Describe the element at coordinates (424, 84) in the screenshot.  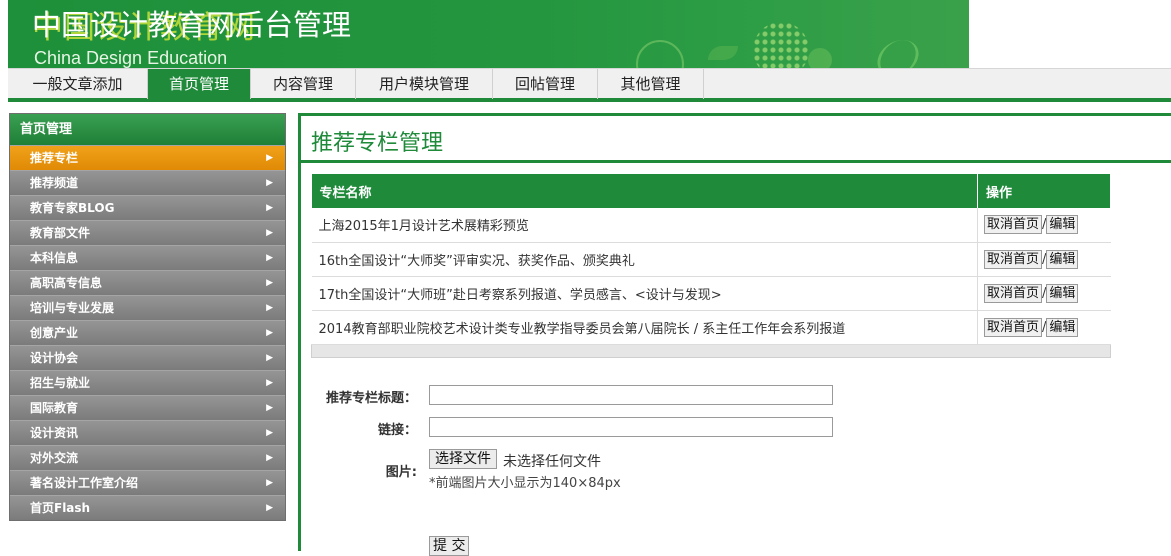
I see `nav-tab-user-module: 用户模块管理` at that location.